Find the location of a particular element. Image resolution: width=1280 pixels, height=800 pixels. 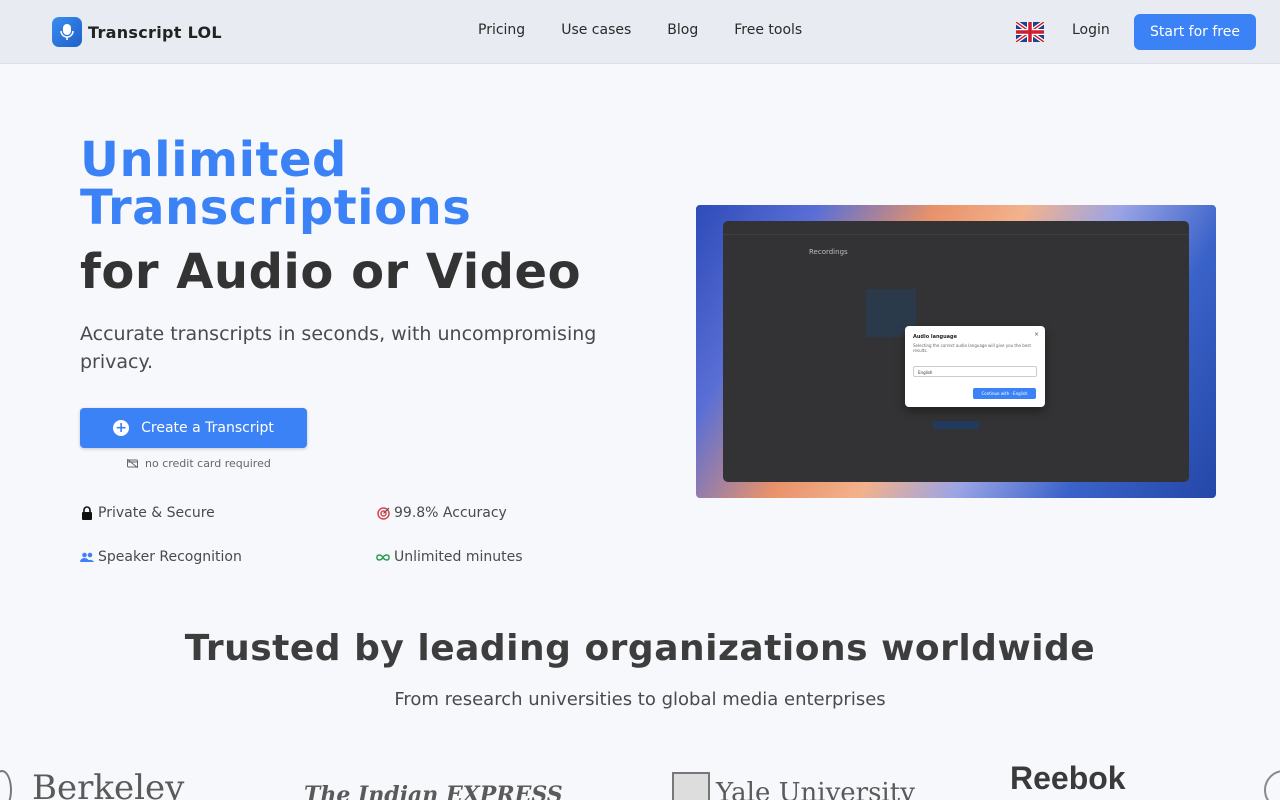

main-nav: Pricing Use cases Blog Free tools is located at coordinates (658, 30).